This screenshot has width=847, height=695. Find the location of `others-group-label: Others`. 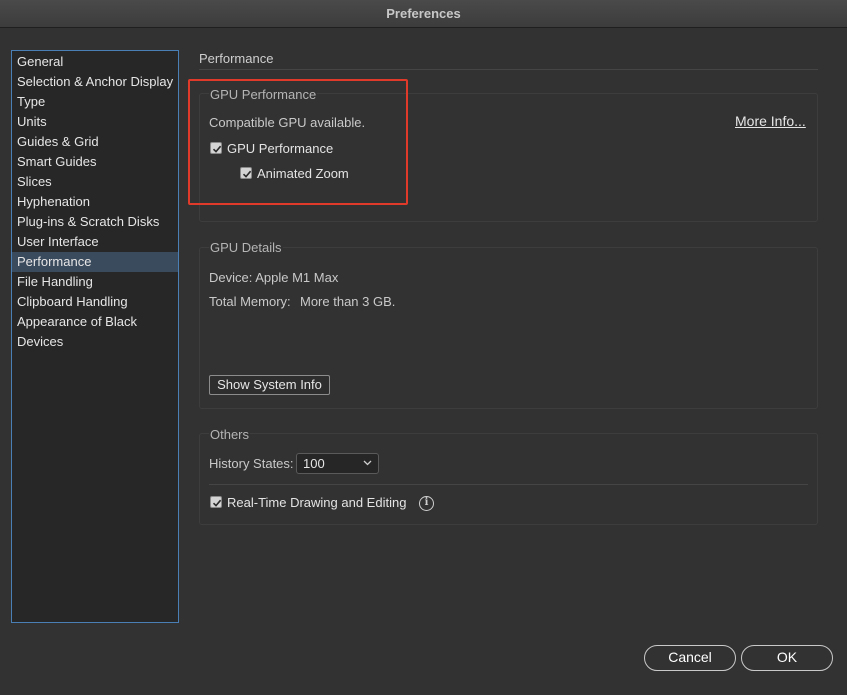

others-group-label: Others is located at coordinates (230, 434).